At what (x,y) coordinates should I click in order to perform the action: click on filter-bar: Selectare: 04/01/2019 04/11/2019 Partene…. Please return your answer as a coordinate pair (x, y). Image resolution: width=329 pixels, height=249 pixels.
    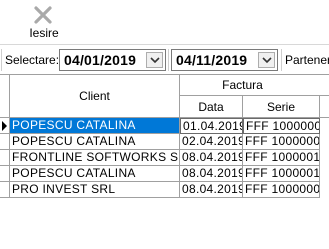
    Looking at the image, I should click on (164, 58).